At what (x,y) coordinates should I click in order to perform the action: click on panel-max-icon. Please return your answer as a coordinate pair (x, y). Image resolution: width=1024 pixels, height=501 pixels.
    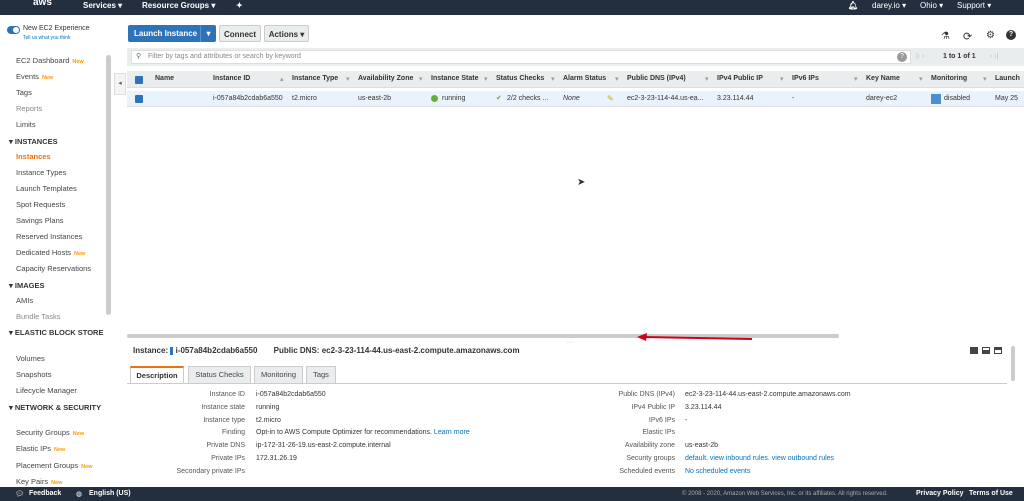
    Looking at the image, I should click on (974, 350).